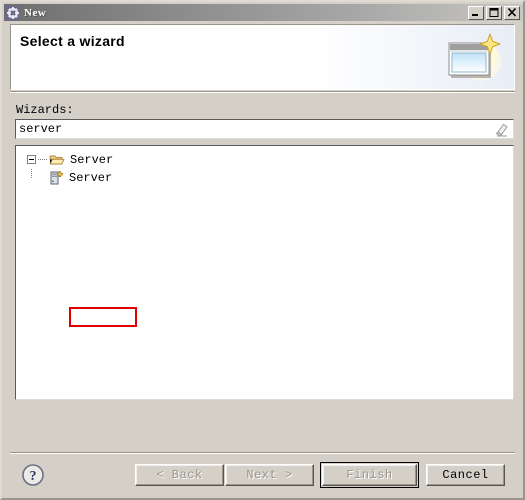 The image size is (525, 500). What do you see at coordinates (103, 317) in the screenshot?
I see `highlight-box` at bounding box center [103, 317].